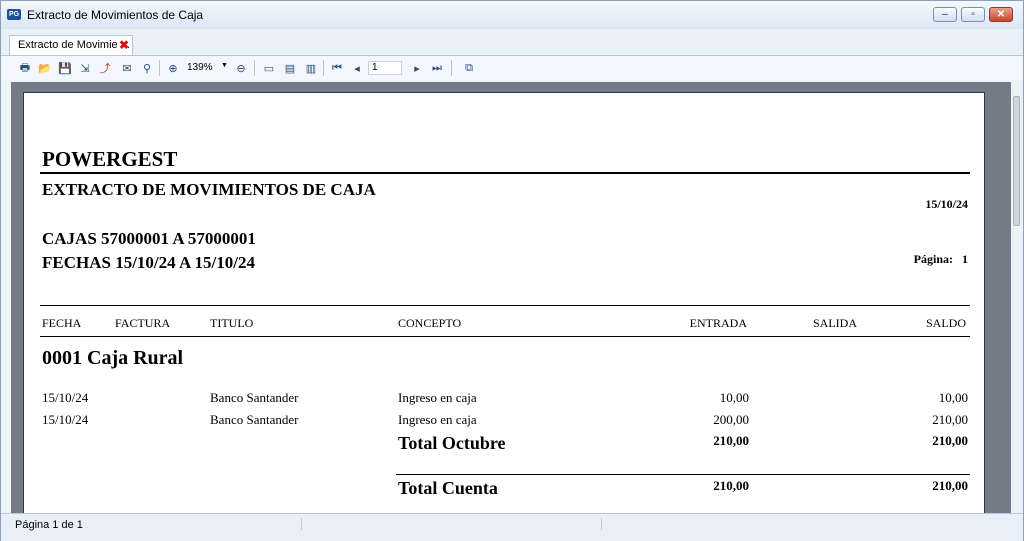  I want to click on close-window-button: ✕, so click(1001, 14).